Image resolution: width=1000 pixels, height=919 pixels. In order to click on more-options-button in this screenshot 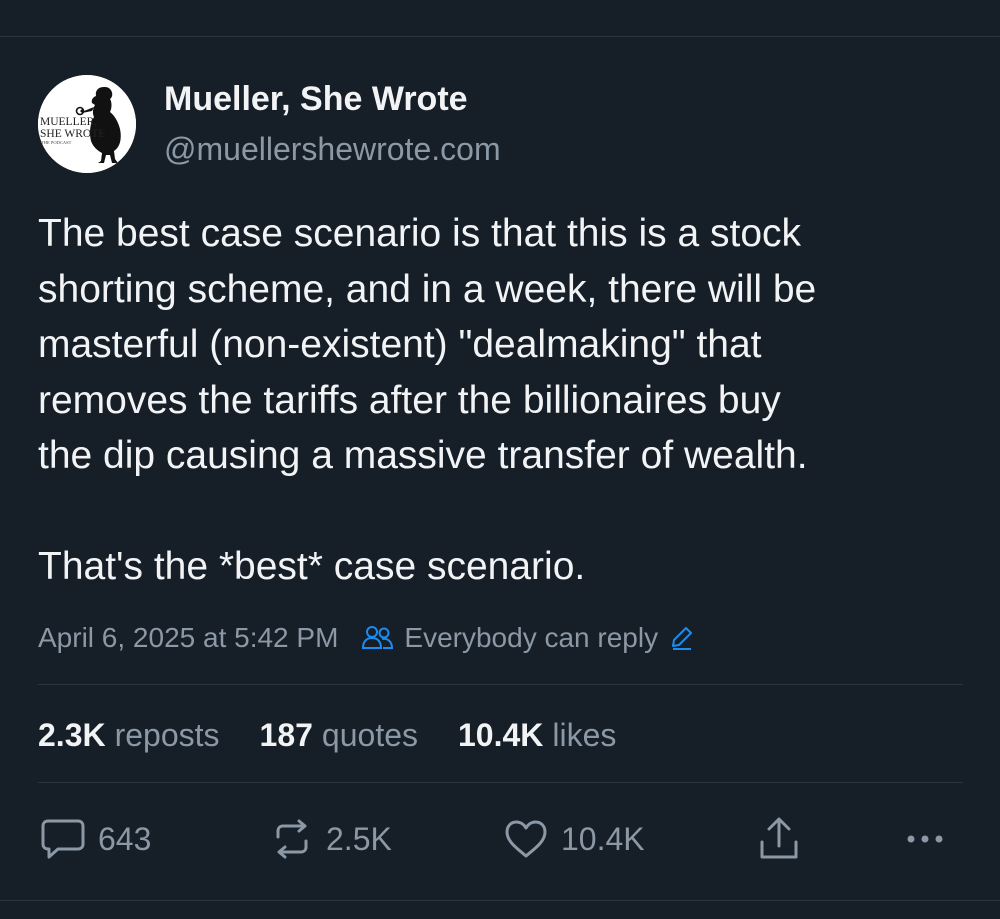, I will do `click(927, 839)`.